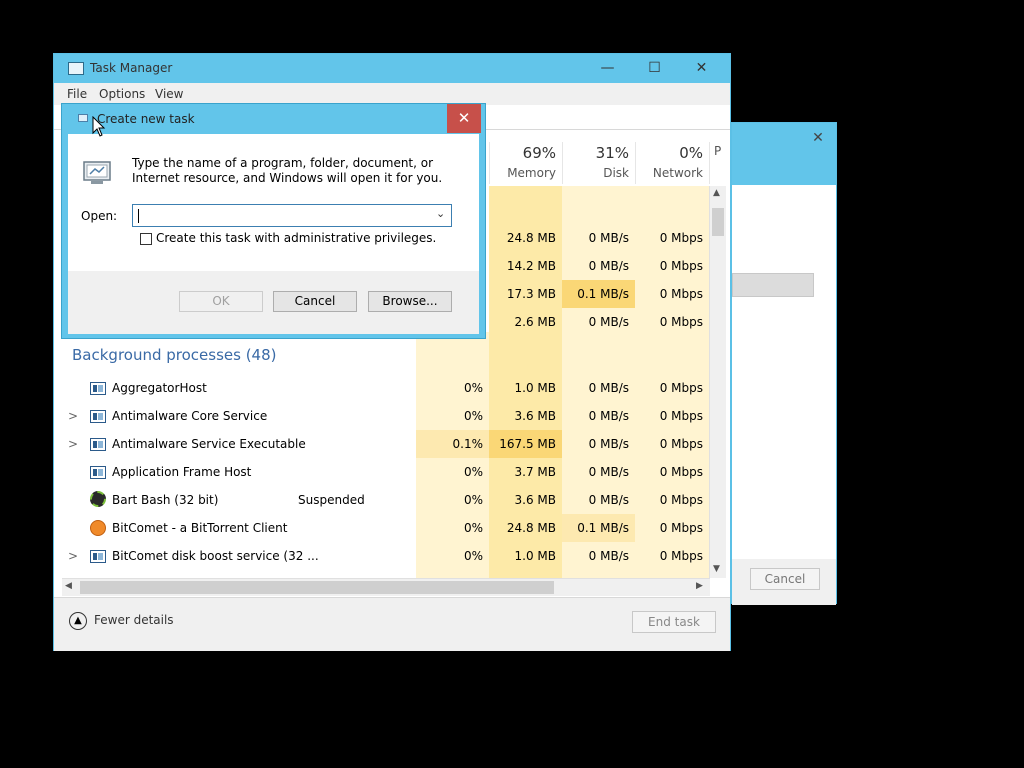 Image resolution: width=1024 pixels, height=768 pixels. What do you see at coordinates (525, 163) in the screenshot?
I see `column-header-memory: 69% Memory` at bounding box center [525, 163].